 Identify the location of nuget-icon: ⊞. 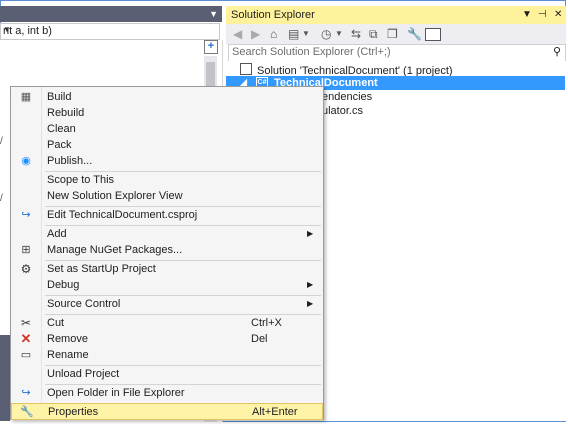
(26, 250).